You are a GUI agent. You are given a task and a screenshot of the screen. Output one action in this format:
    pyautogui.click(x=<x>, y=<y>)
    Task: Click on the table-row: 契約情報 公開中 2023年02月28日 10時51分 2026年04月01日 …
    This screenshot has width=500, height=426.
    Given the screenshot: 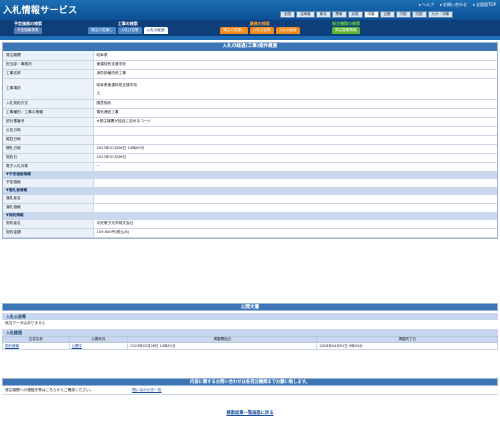 What is the action you would take?
    pyautogui.click(x=250, y=346)
    